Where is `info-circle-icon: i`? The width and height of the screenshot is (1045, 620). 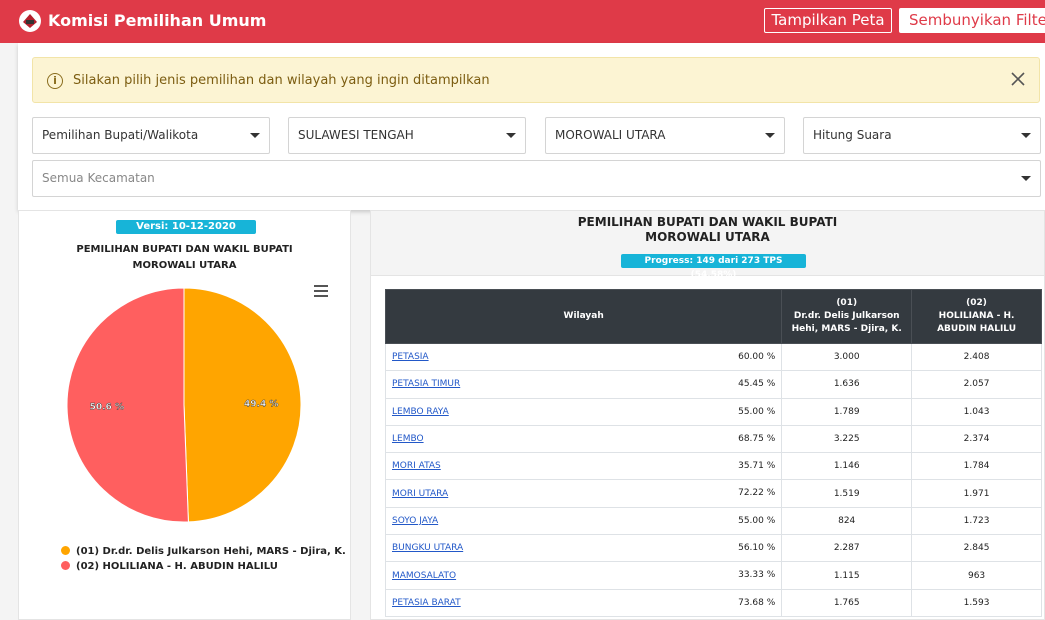 info-circle-icon: i is located at coordinates (55, 81).